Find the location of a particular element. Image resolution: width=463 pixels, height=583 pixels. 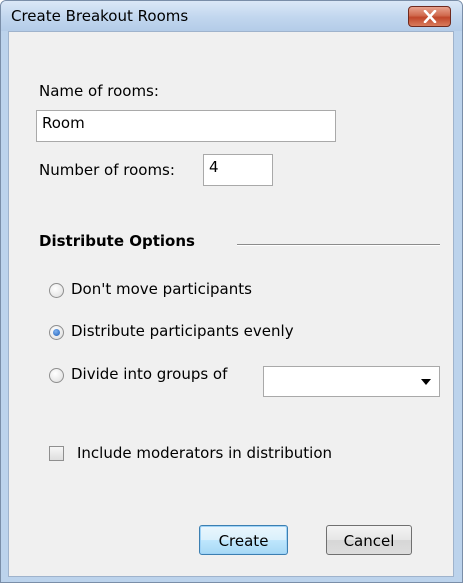

close-button is located at coordinates (429, 16).